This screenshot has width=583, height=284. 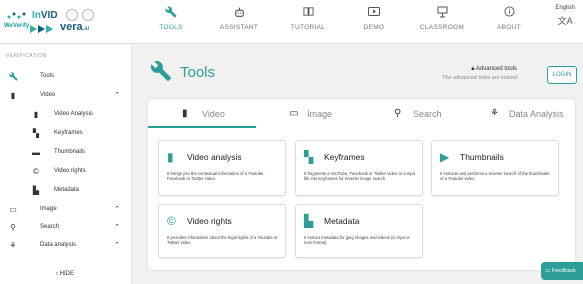 What do you see at coordinates (308, 13) in the screenshot?
I see `book-icon` at bounding box center [308, 13].